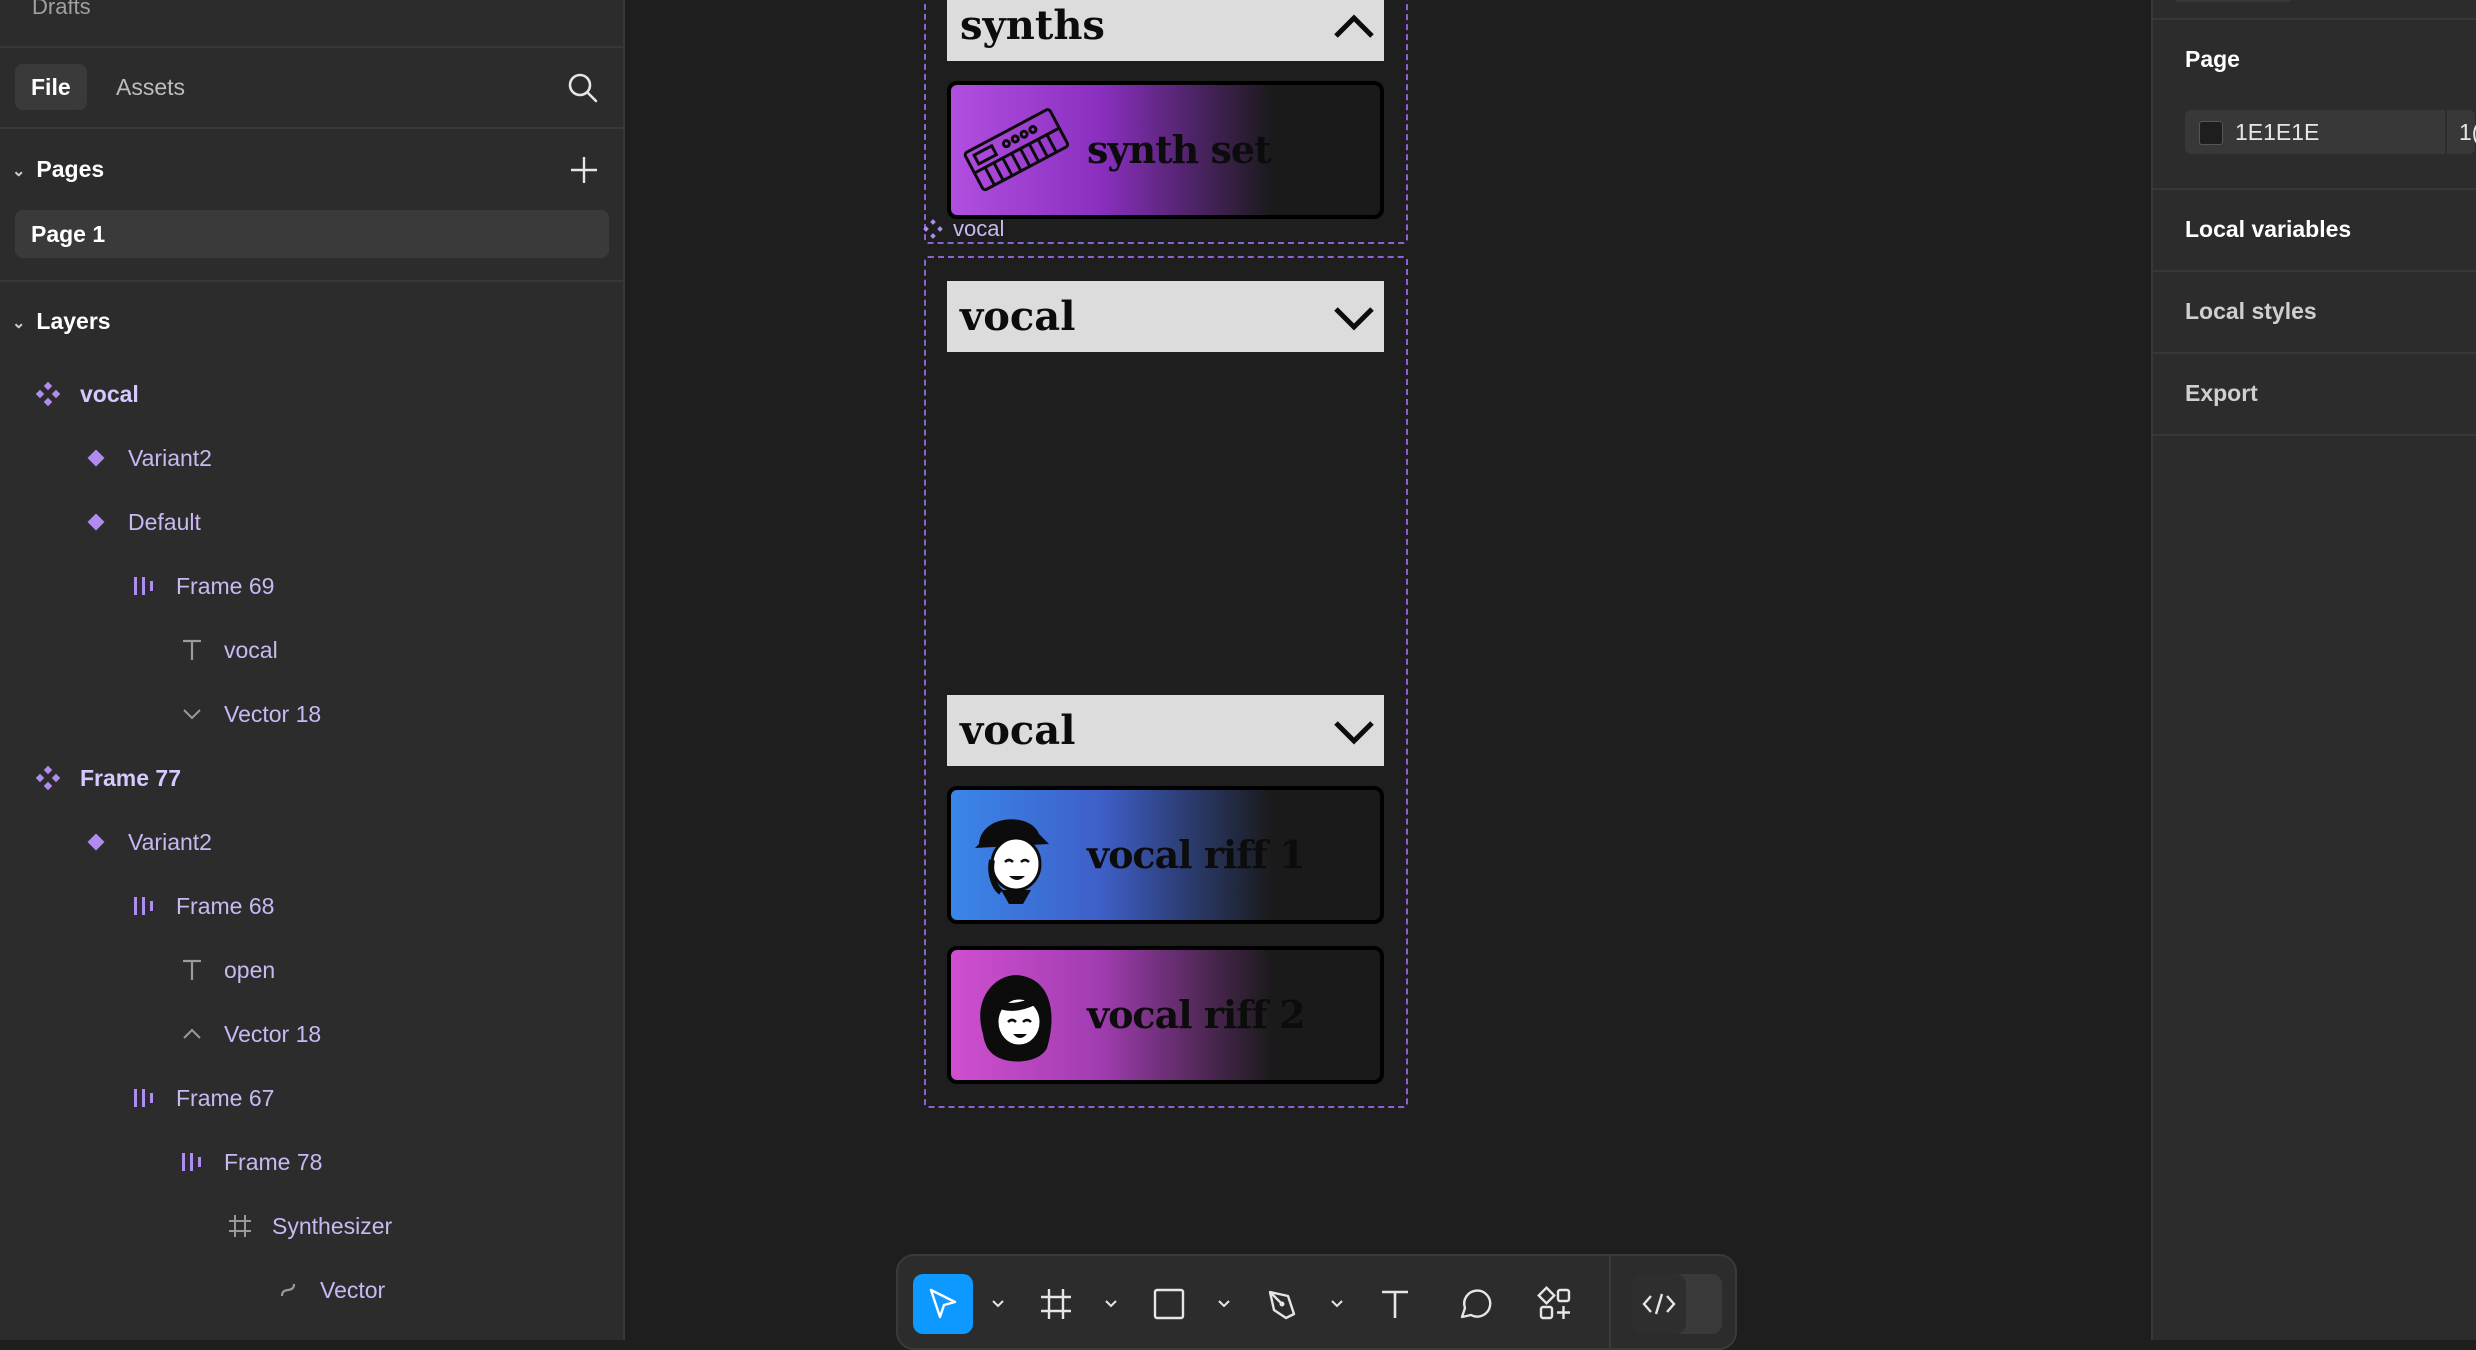 The width and height of the screenshot is (2476, 1350). I want to click on layer-label: Synthesizer, so click(332, 1226).